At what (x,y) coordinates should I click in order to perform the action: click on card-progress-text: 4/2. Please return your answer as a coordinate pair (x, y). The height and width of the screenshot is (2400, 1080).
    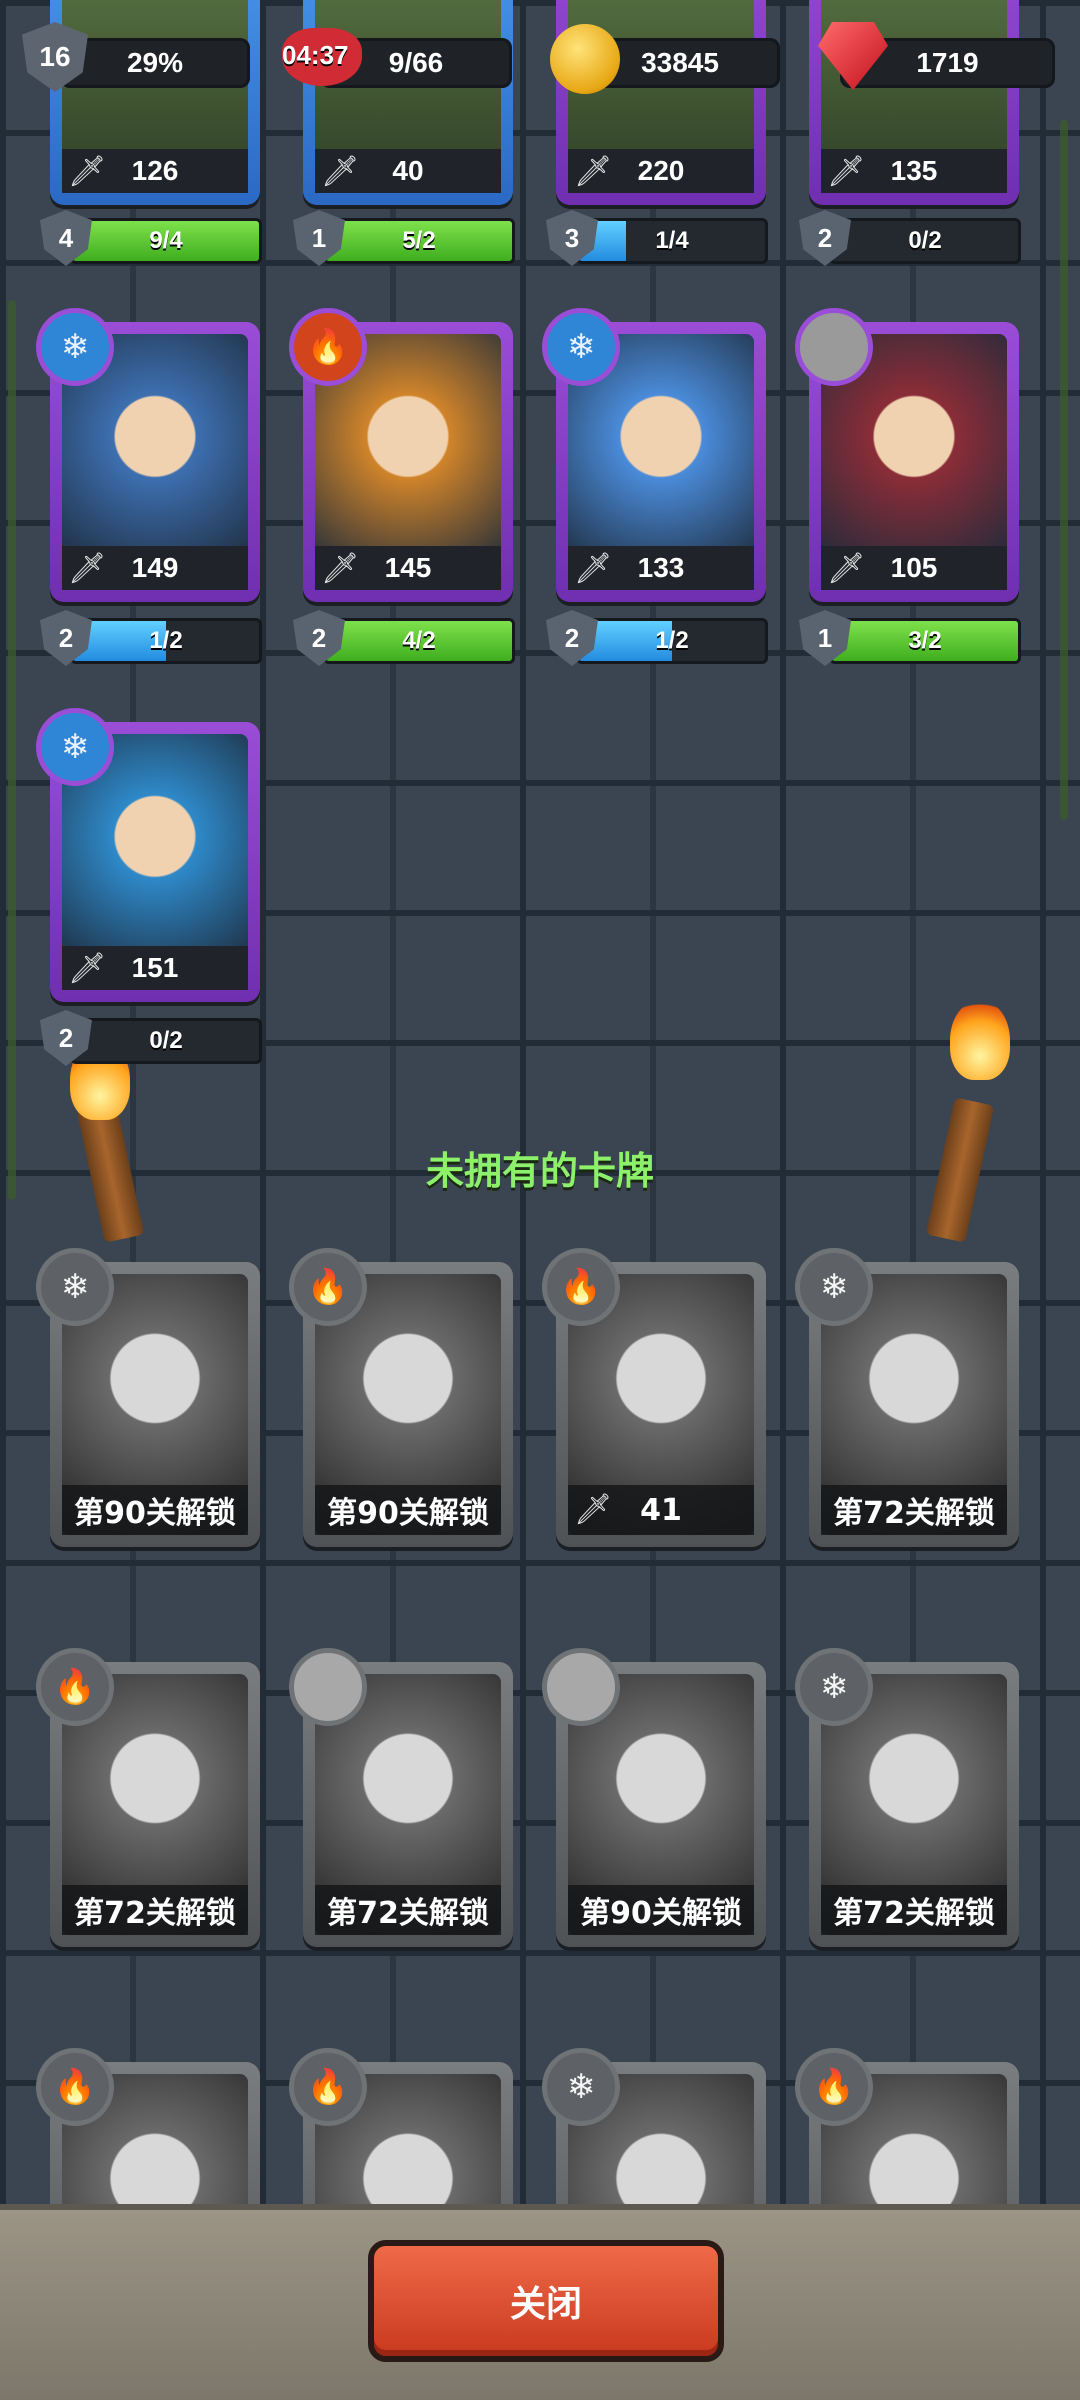
    Looking at the image, I should click on (419, 640).